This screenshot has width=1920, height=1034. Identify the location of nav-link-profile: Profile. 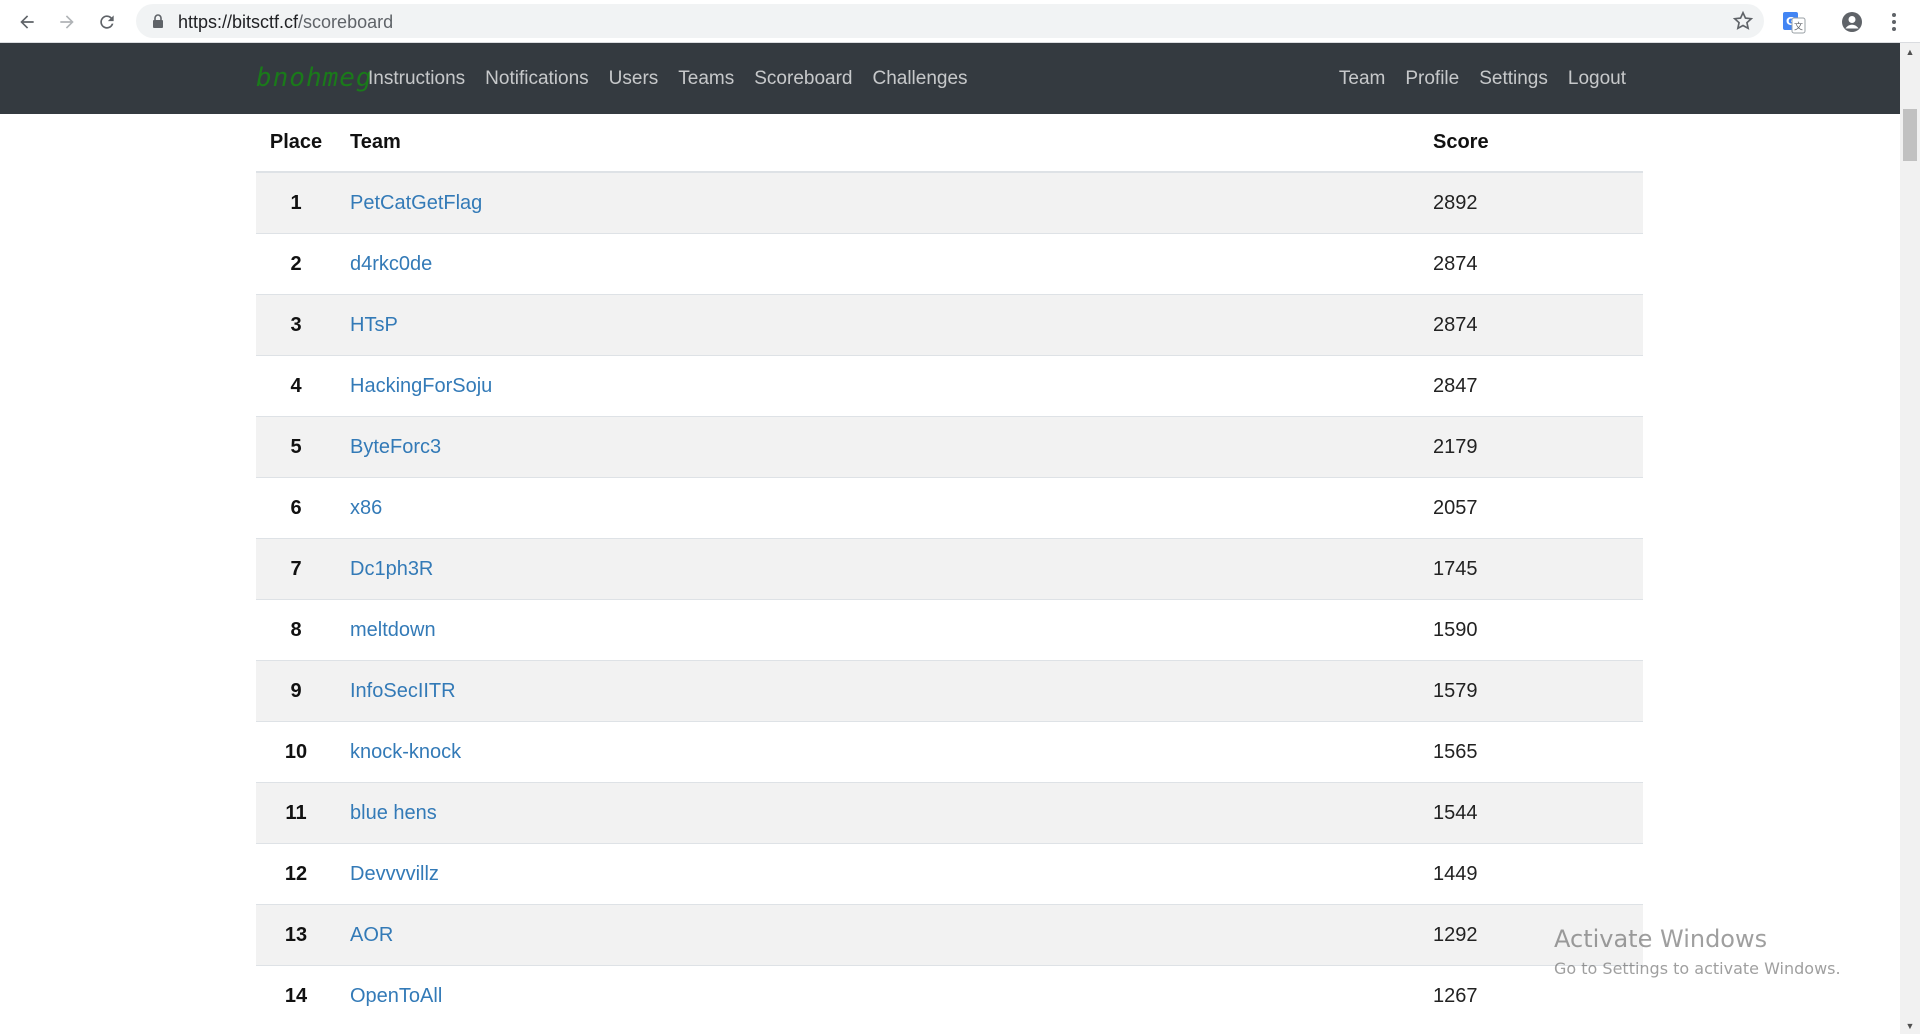
(1432, 79).